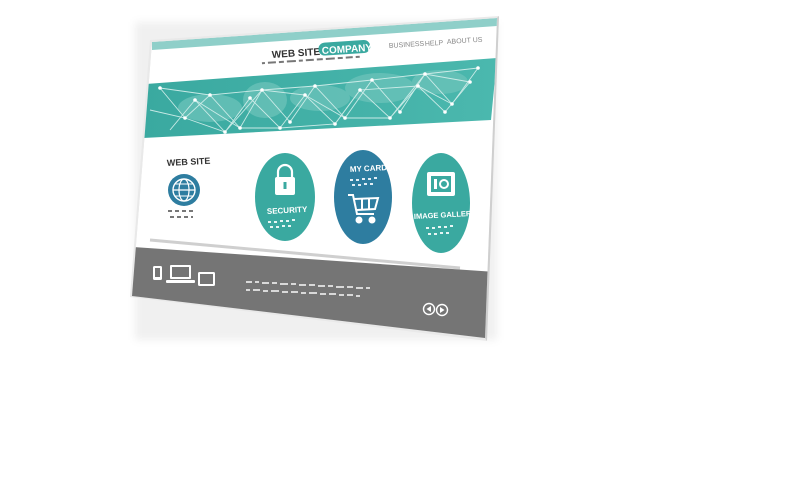 The width and height of the screenshot is (800, 500). Describe the element at coordinates (206, 279) in the screenshot. I see `tablet-icon` at that location.